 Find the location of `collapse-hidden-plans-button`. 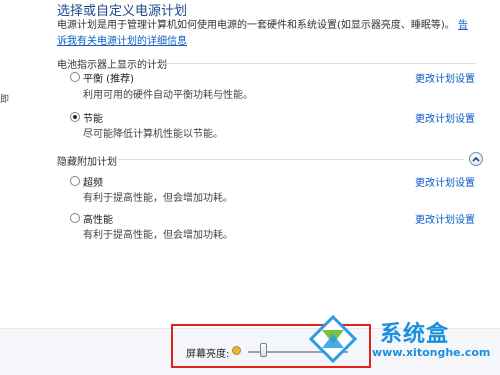

collapse-hidden-plans-button is located at coordinates (476, 159).